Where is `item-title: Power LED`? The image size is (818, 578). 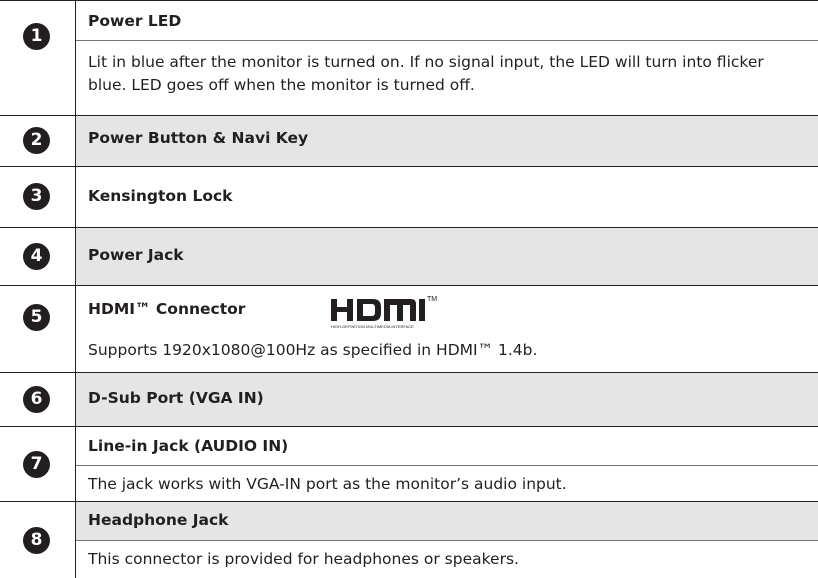 item-title: Power LED is located at coordinates (135, 21).